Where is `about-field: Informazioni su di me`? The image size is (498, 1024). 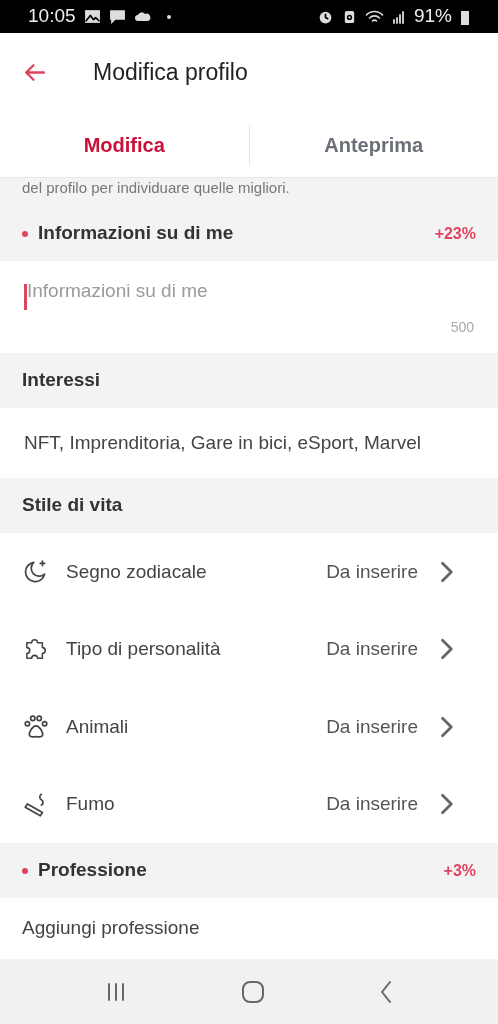
about-field: Informazioni su di me is located at coordinates (250, 297).